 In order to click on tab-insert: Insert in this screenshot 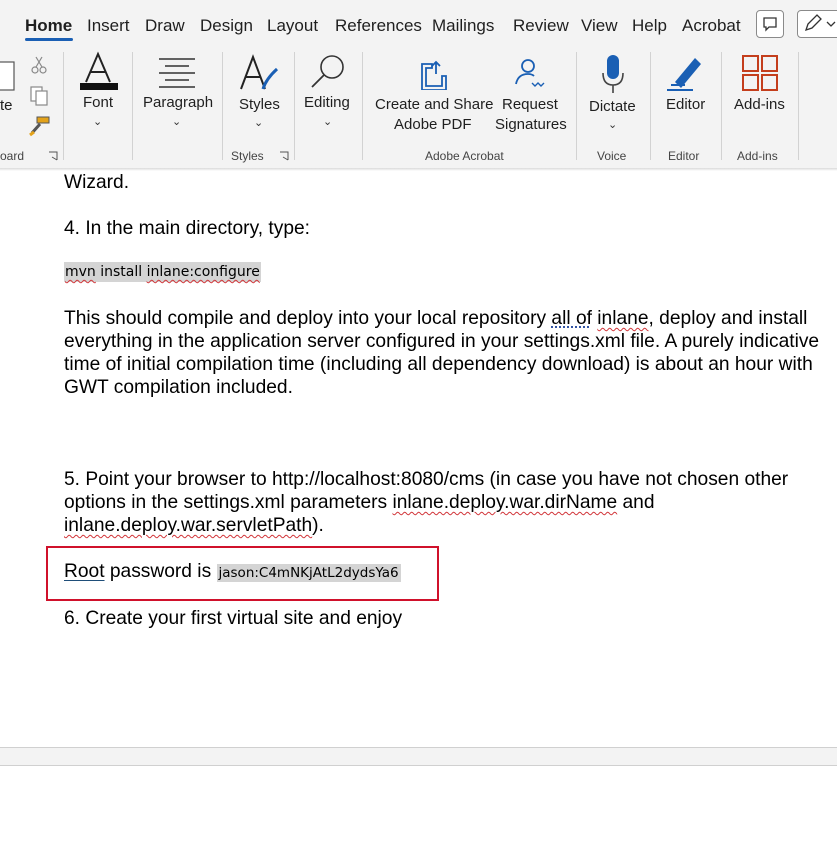, I will do `click(108, 26)`.